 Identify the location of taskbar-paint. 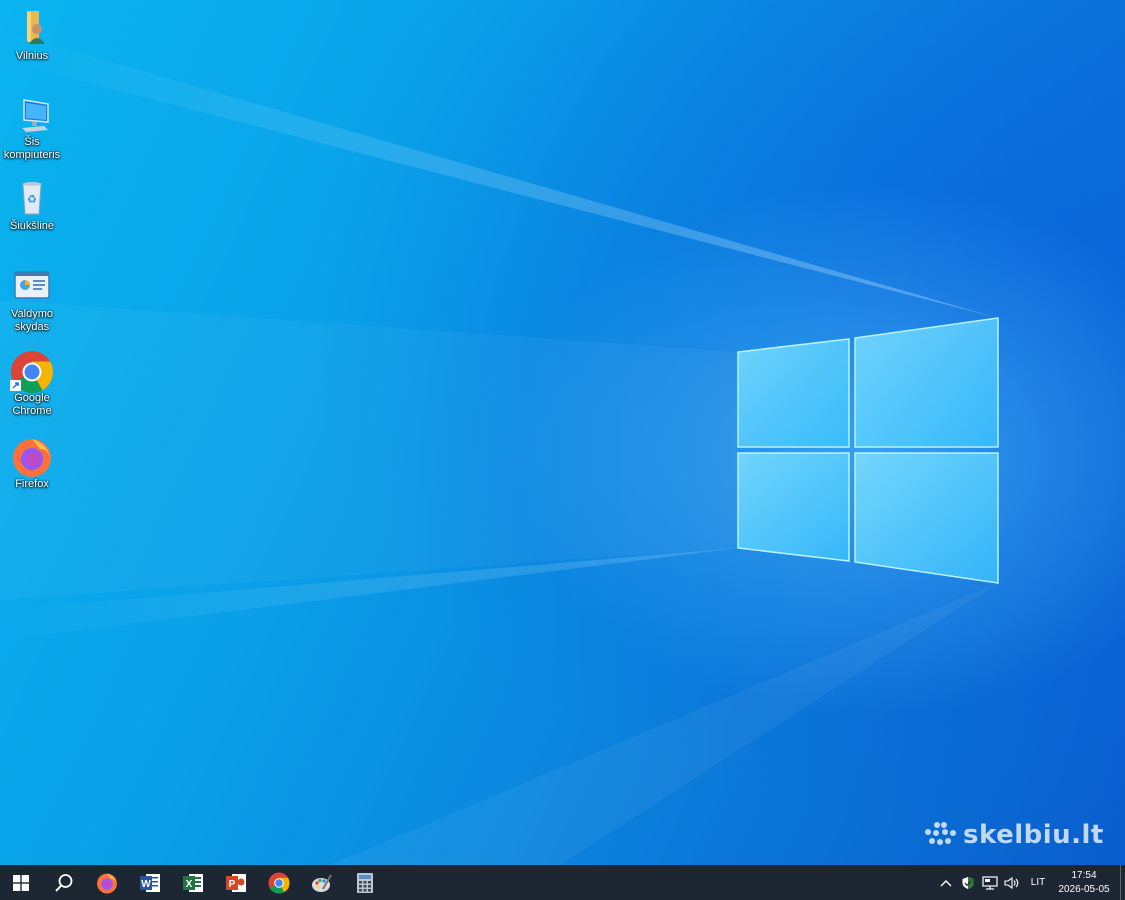
(321, 882).